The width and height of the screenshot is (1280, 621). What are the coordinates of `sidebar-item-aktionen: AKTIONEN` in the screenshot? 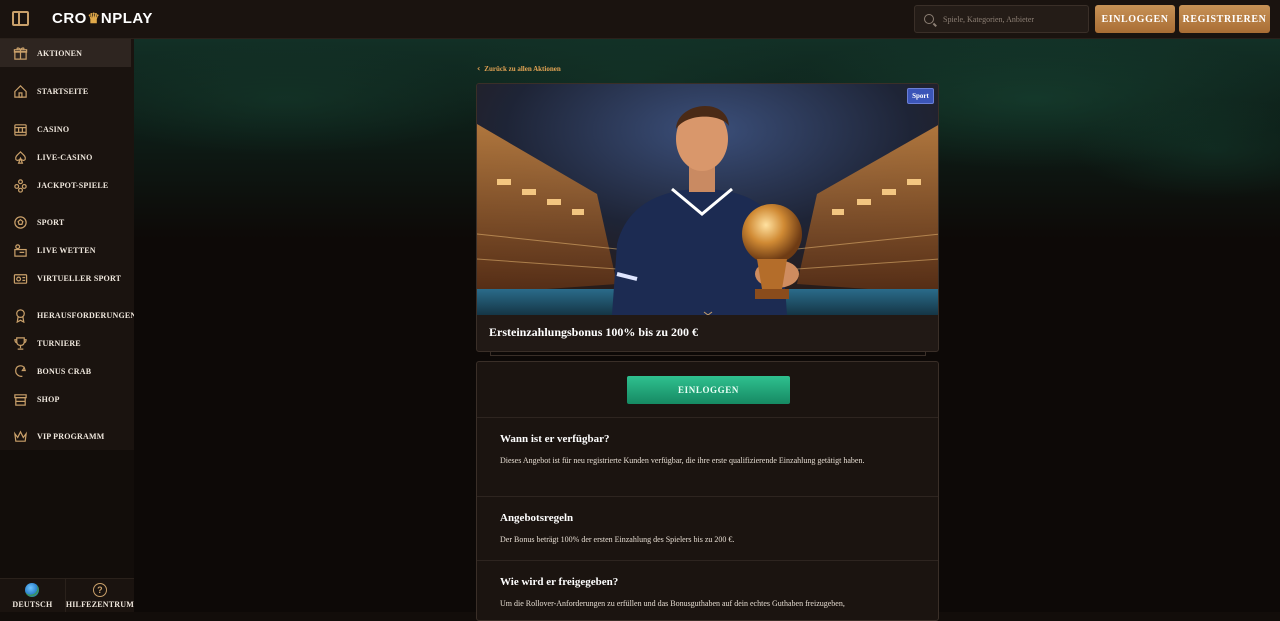 It's located at (65, 53).